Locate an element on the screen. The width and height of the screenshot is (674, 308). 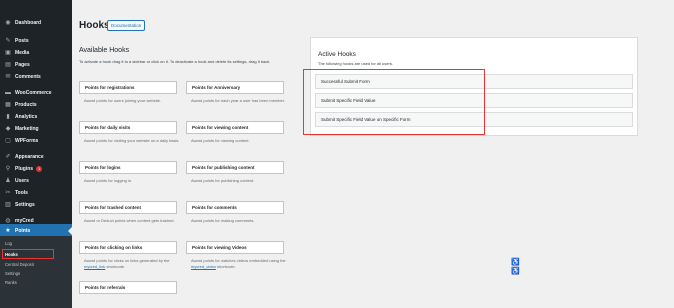
sidebar-item-tools: ✂ Tools is located at coordinates (36, 193).